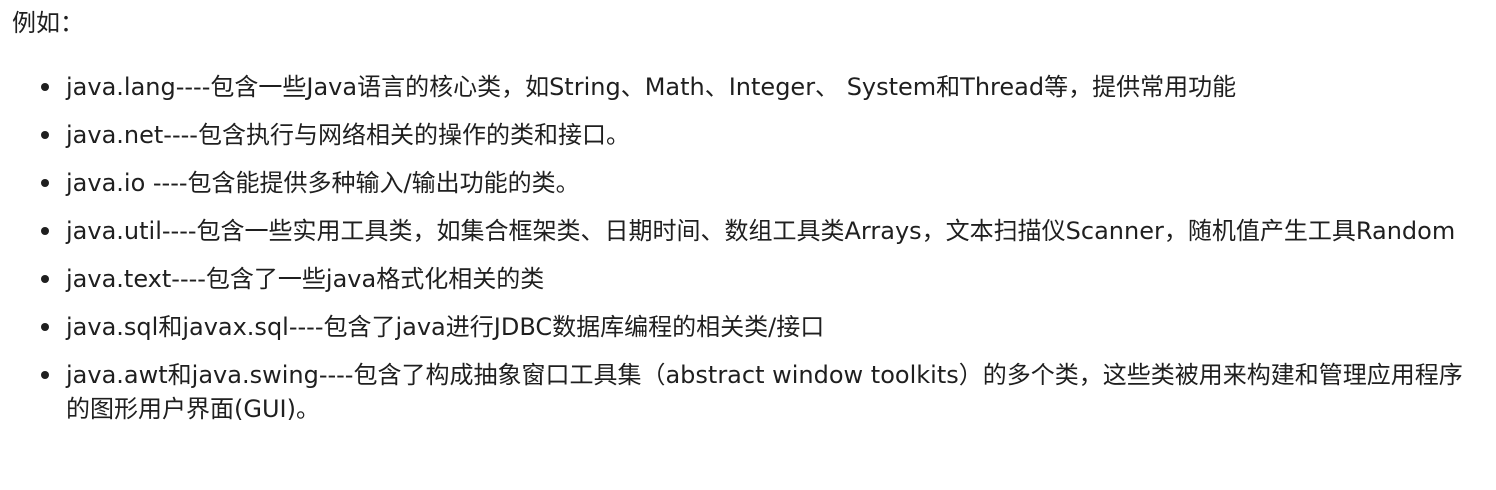  Describe the element at coordinates (749, 279) in the screenshot. I see `list-item: java.text----包含了一些java格式化相关的类` at that location.